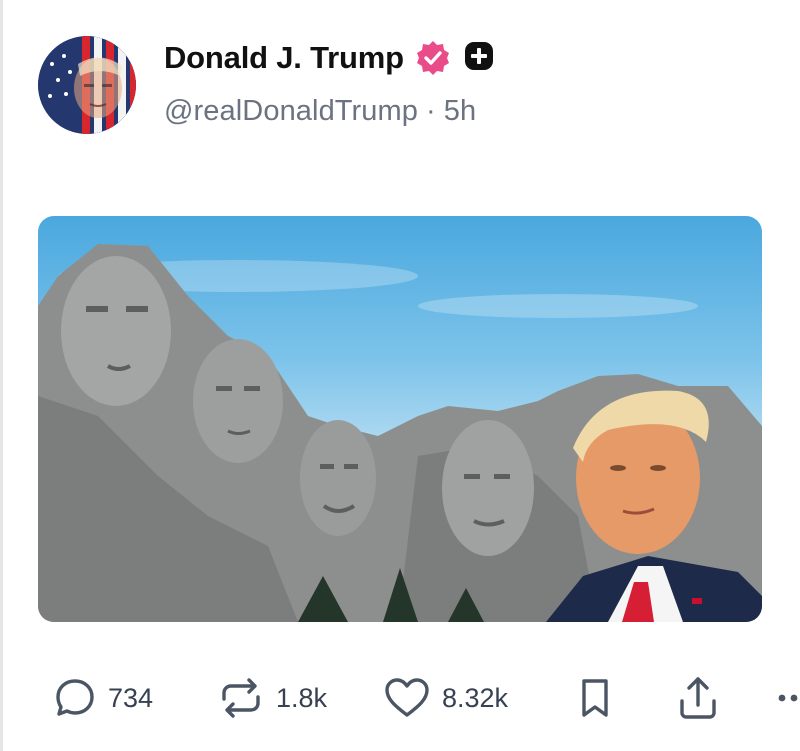 This screenshot has width=800, height=751. What do you see at coordinates (481, 58) in the screenshot?
I see `plus-badge-icon` at bounding box center [481, 58].